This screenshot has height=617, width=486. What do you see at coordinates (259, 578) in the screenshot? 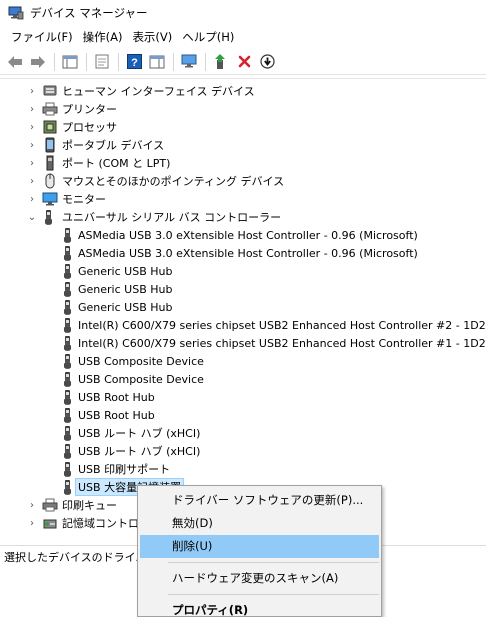
I see `menu-item-scan-hardware: ハードウェア変更のスキャン(A)` at bounding box center [259, 578].